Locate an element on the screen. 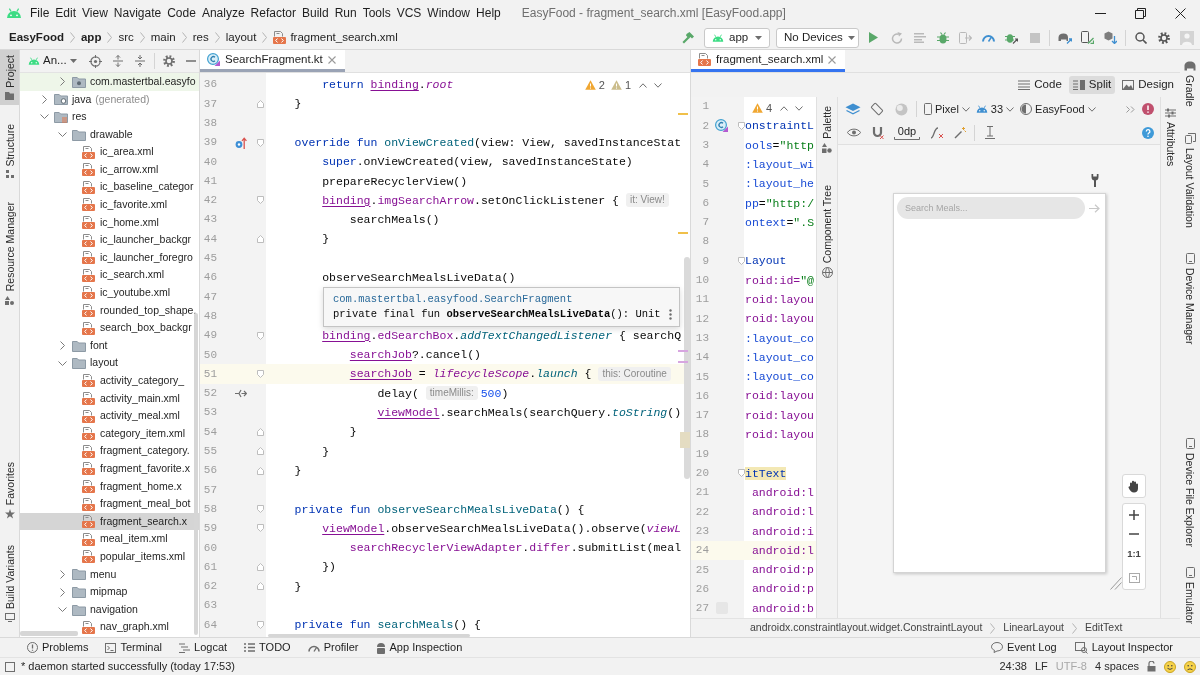 The image size is (1200, 675). tool-window-tab: Favorites is located at coordinates (9, 490).